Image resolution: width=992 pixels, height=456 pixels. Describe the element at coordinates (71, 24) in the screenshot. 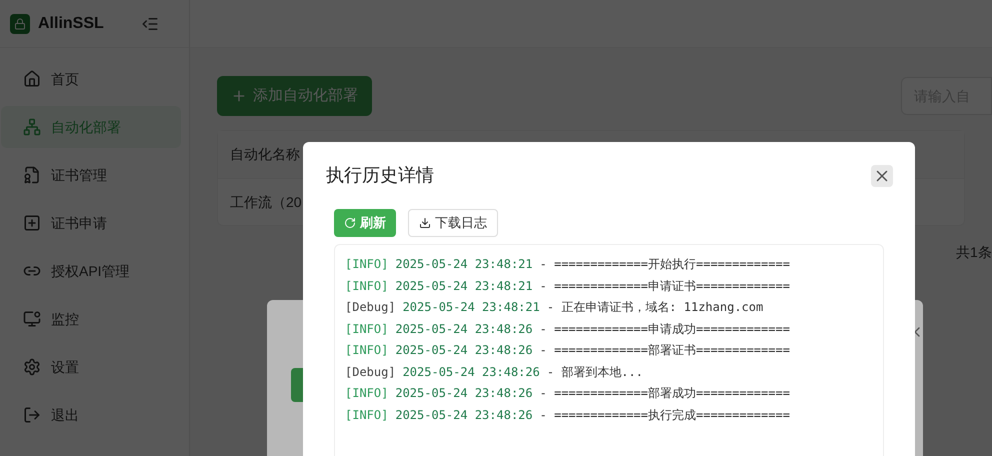

I see `app-name: AllinSSL` at that location.